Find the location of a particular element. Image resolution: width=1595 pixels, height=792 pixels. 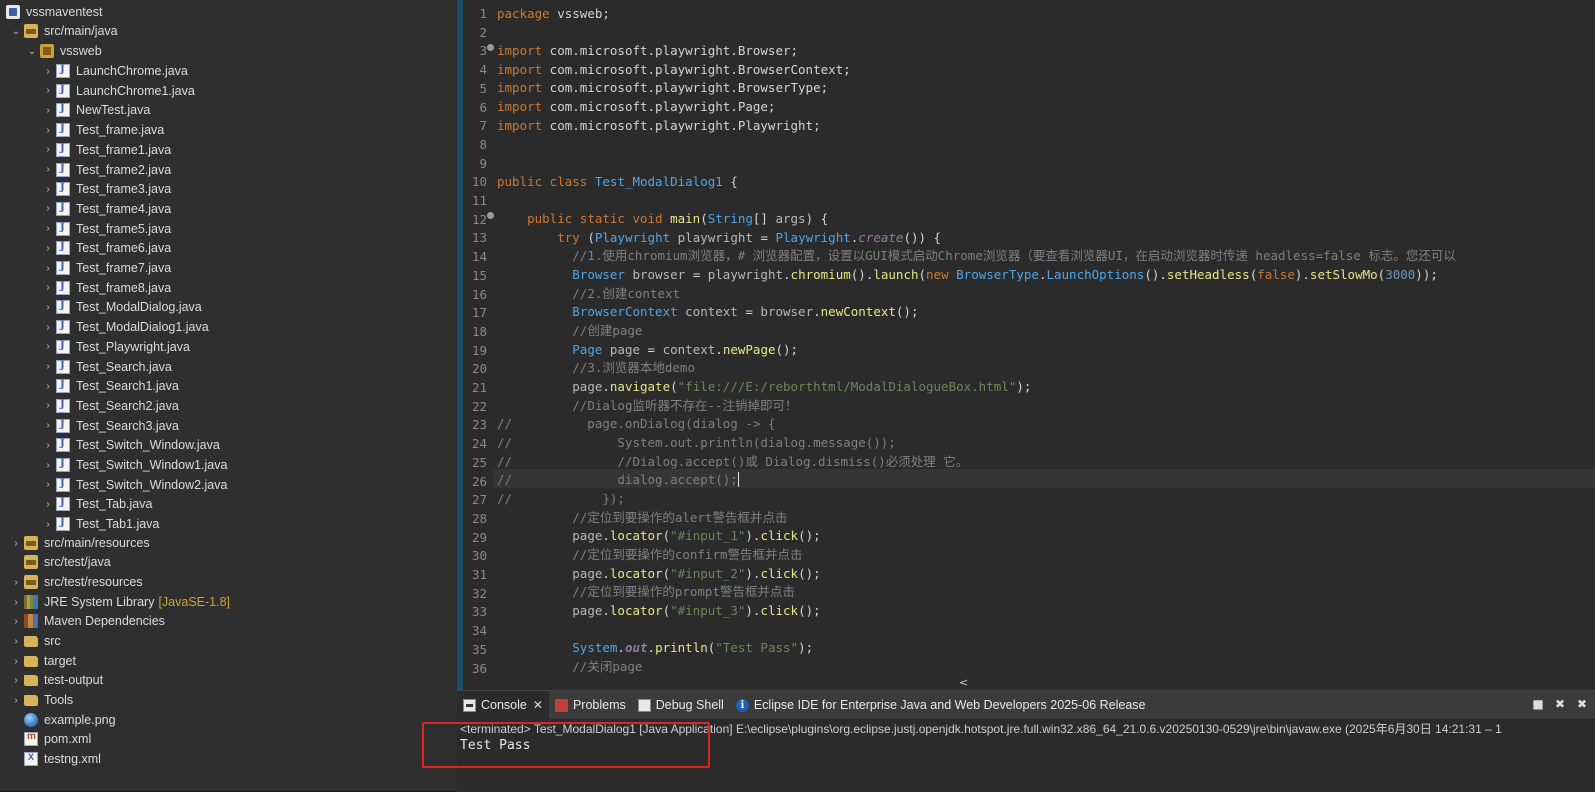

tree-item-java-file: › NewTest.java is located at coordinates (228, 110).